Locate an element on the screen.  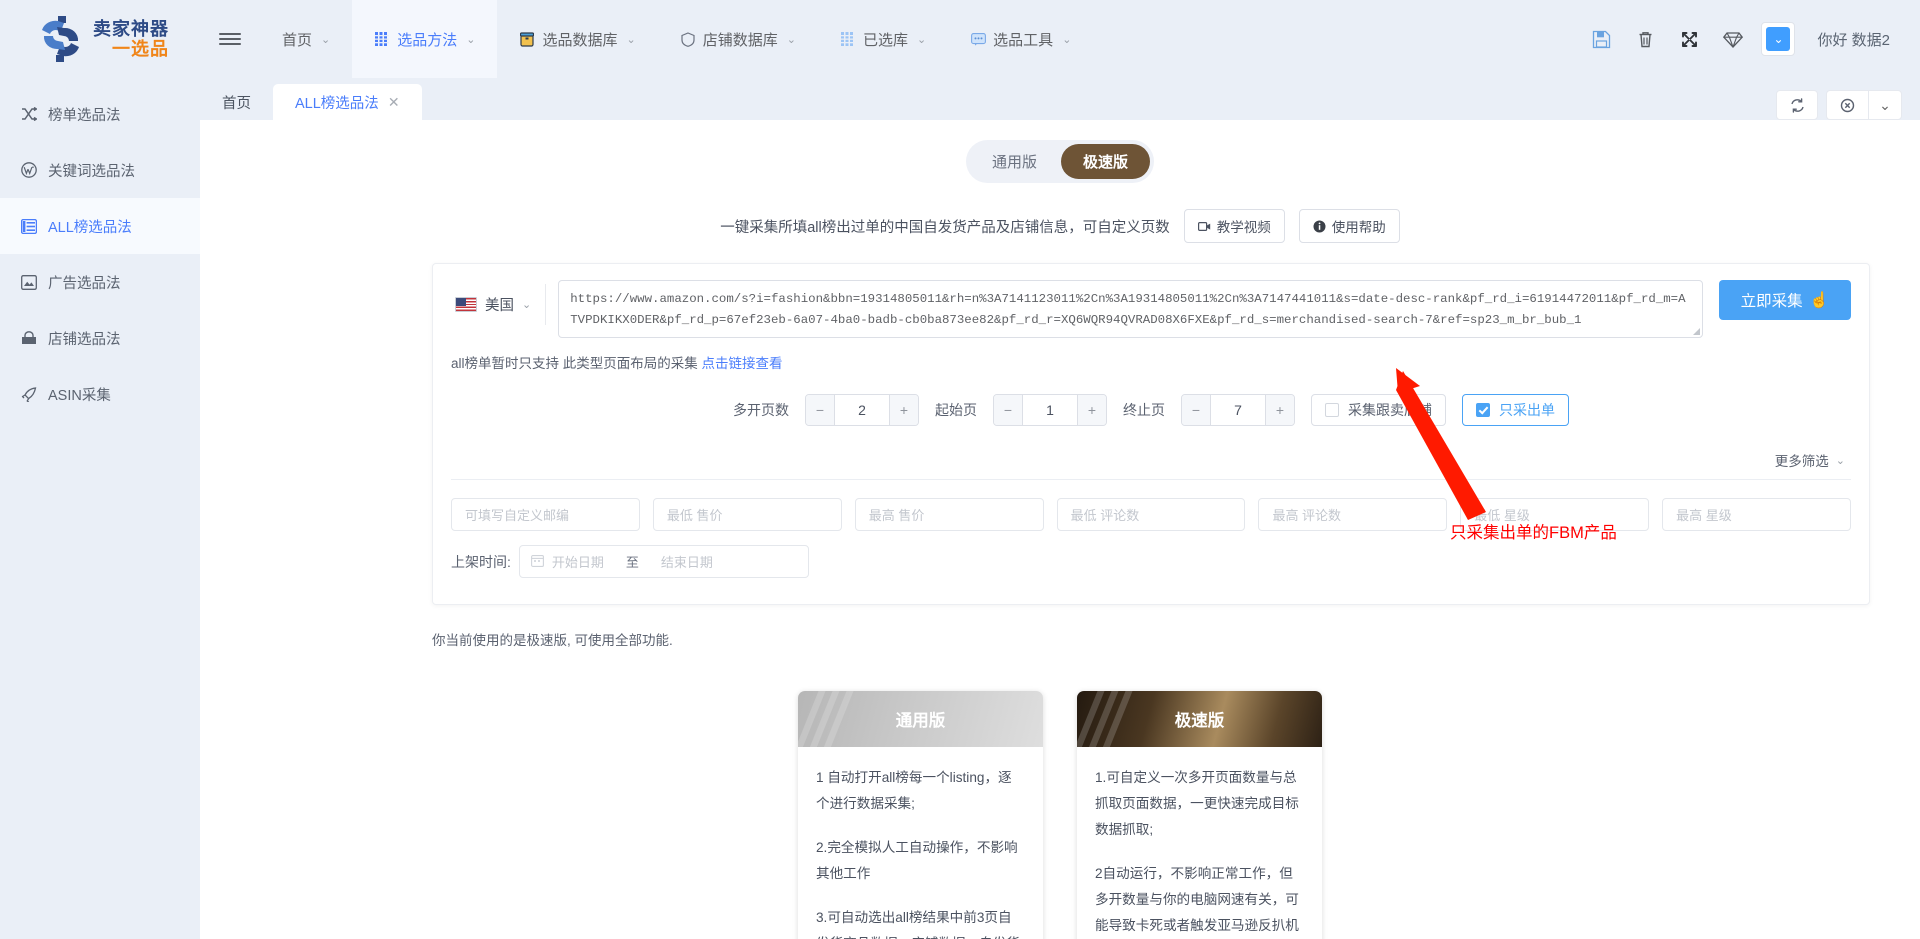
divider is located at coordinates (1151, 479).